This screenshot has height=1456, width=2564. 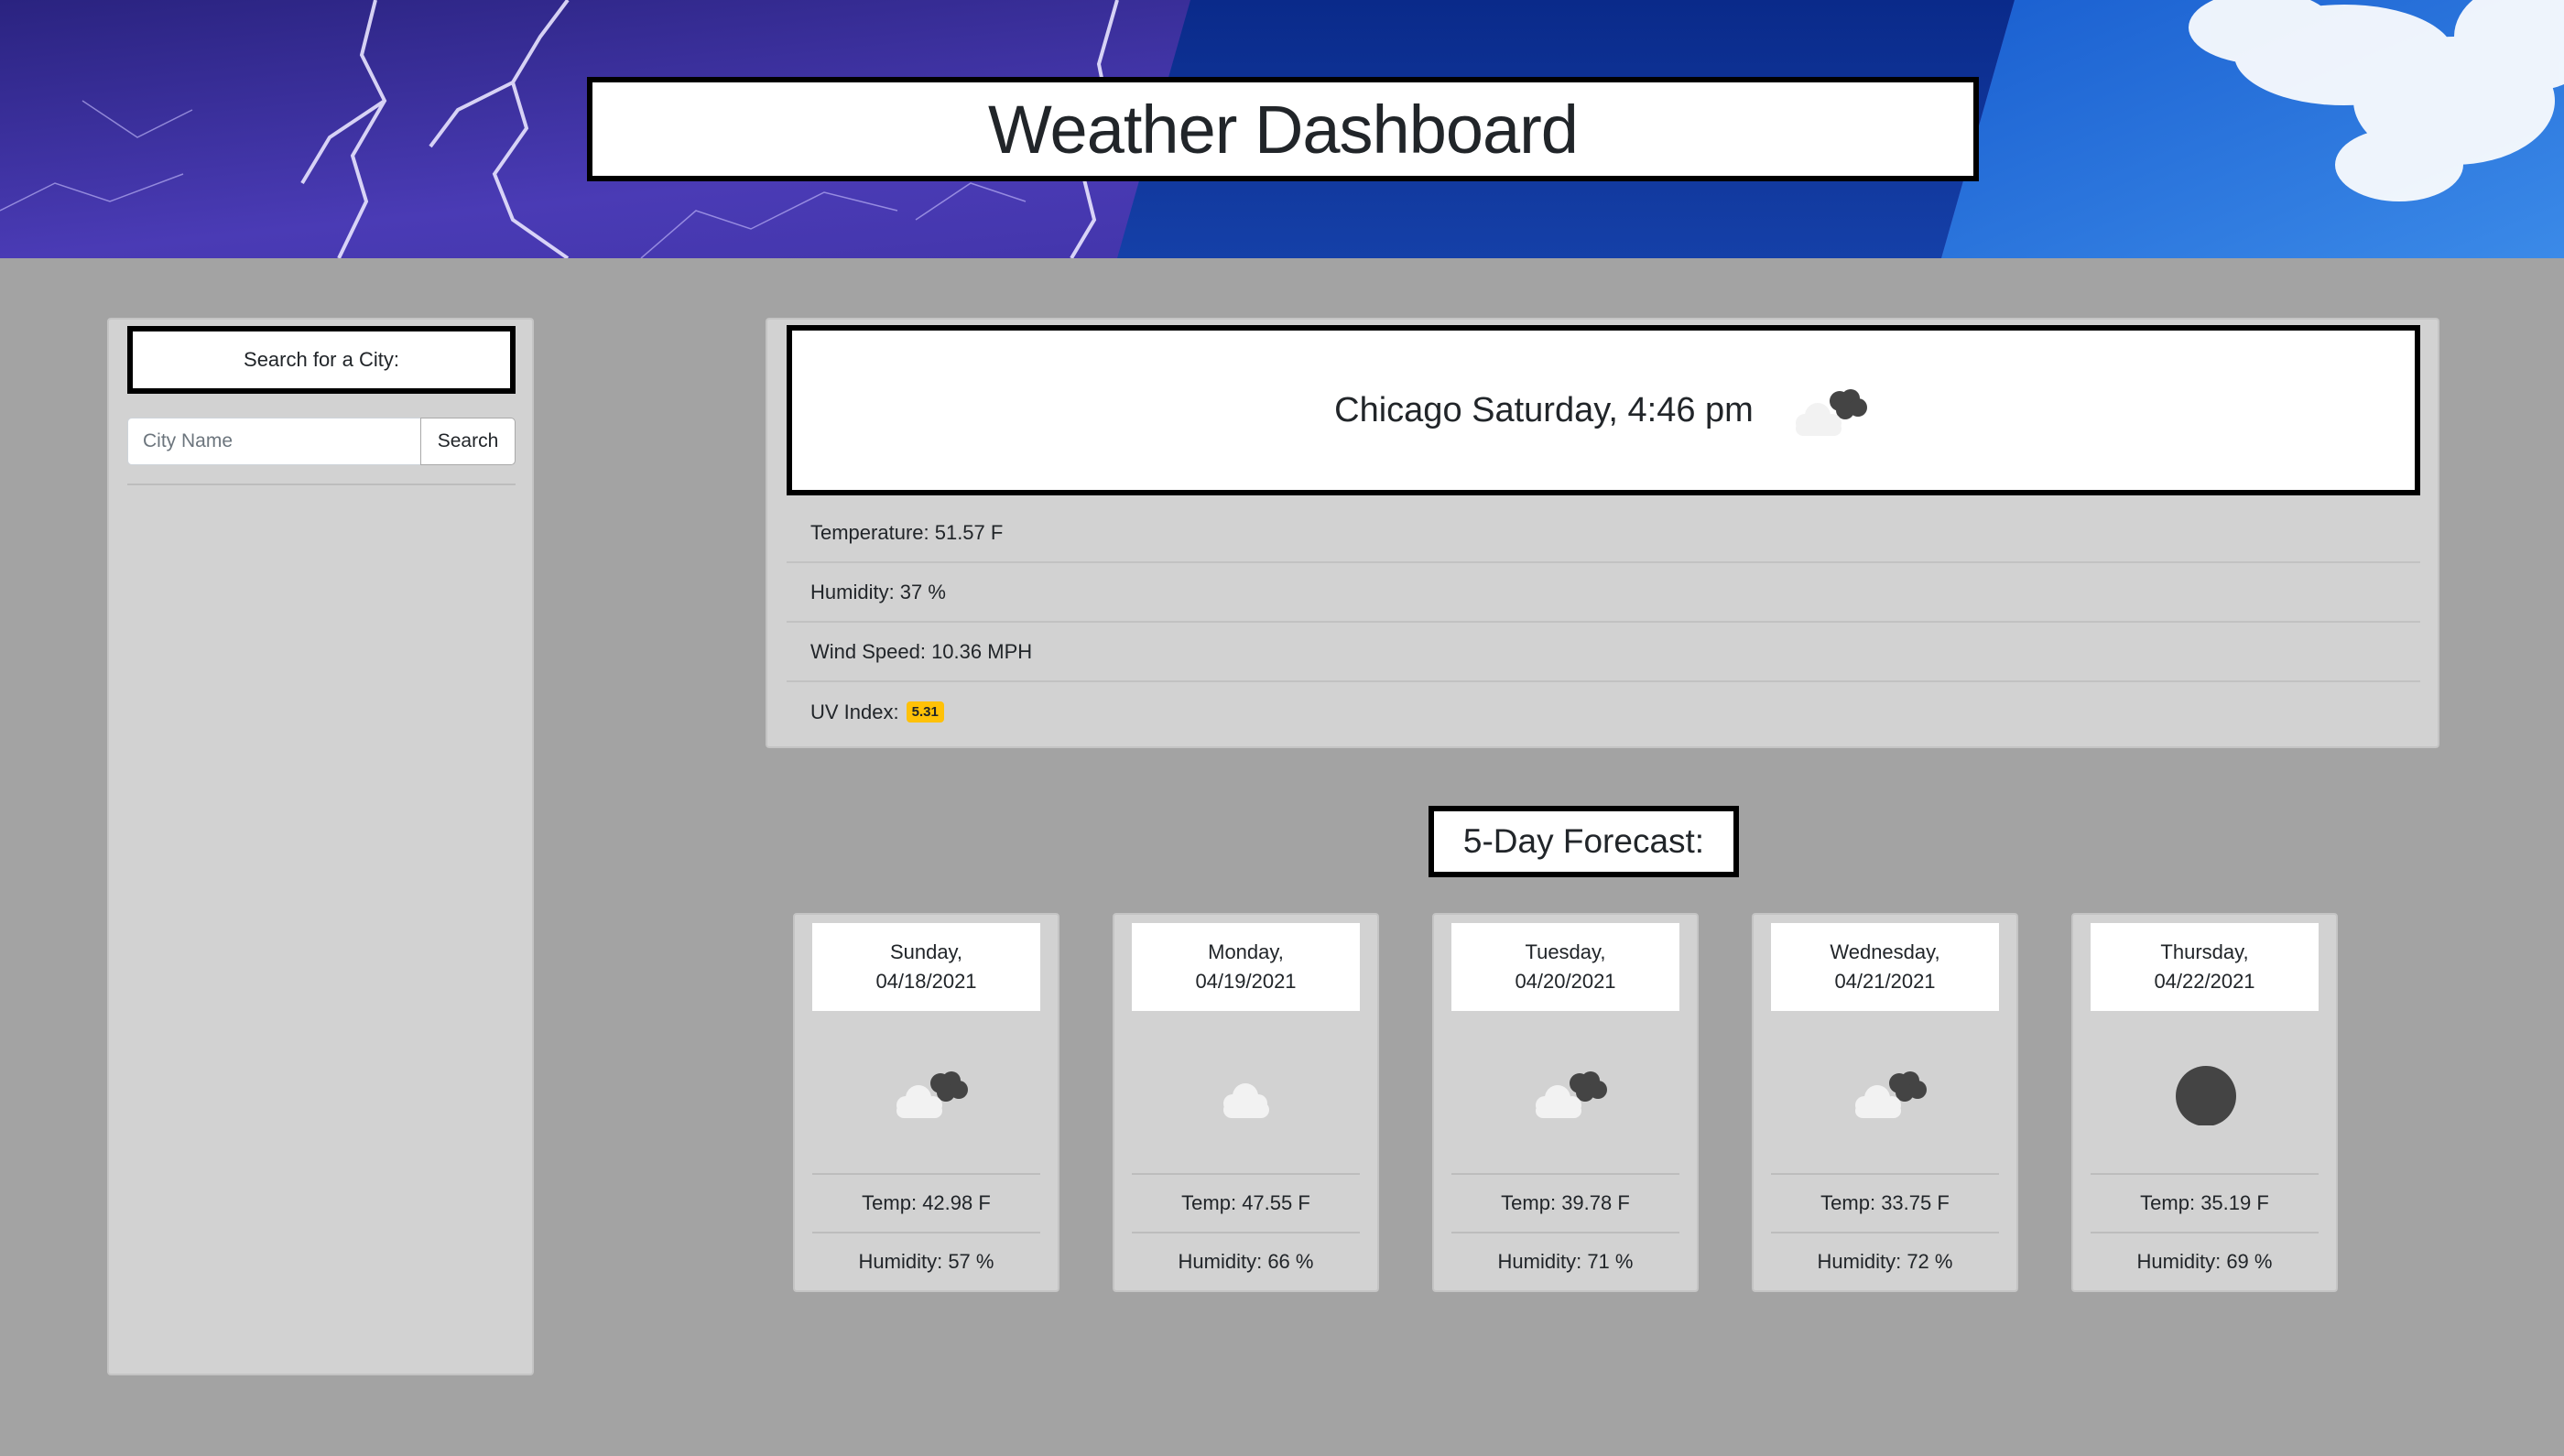 What do you see at coordinates (926, 1261) in the screenshot?
I see `forecast-humidity: Humidity: 57 %` at bounding box center [926, 1261].